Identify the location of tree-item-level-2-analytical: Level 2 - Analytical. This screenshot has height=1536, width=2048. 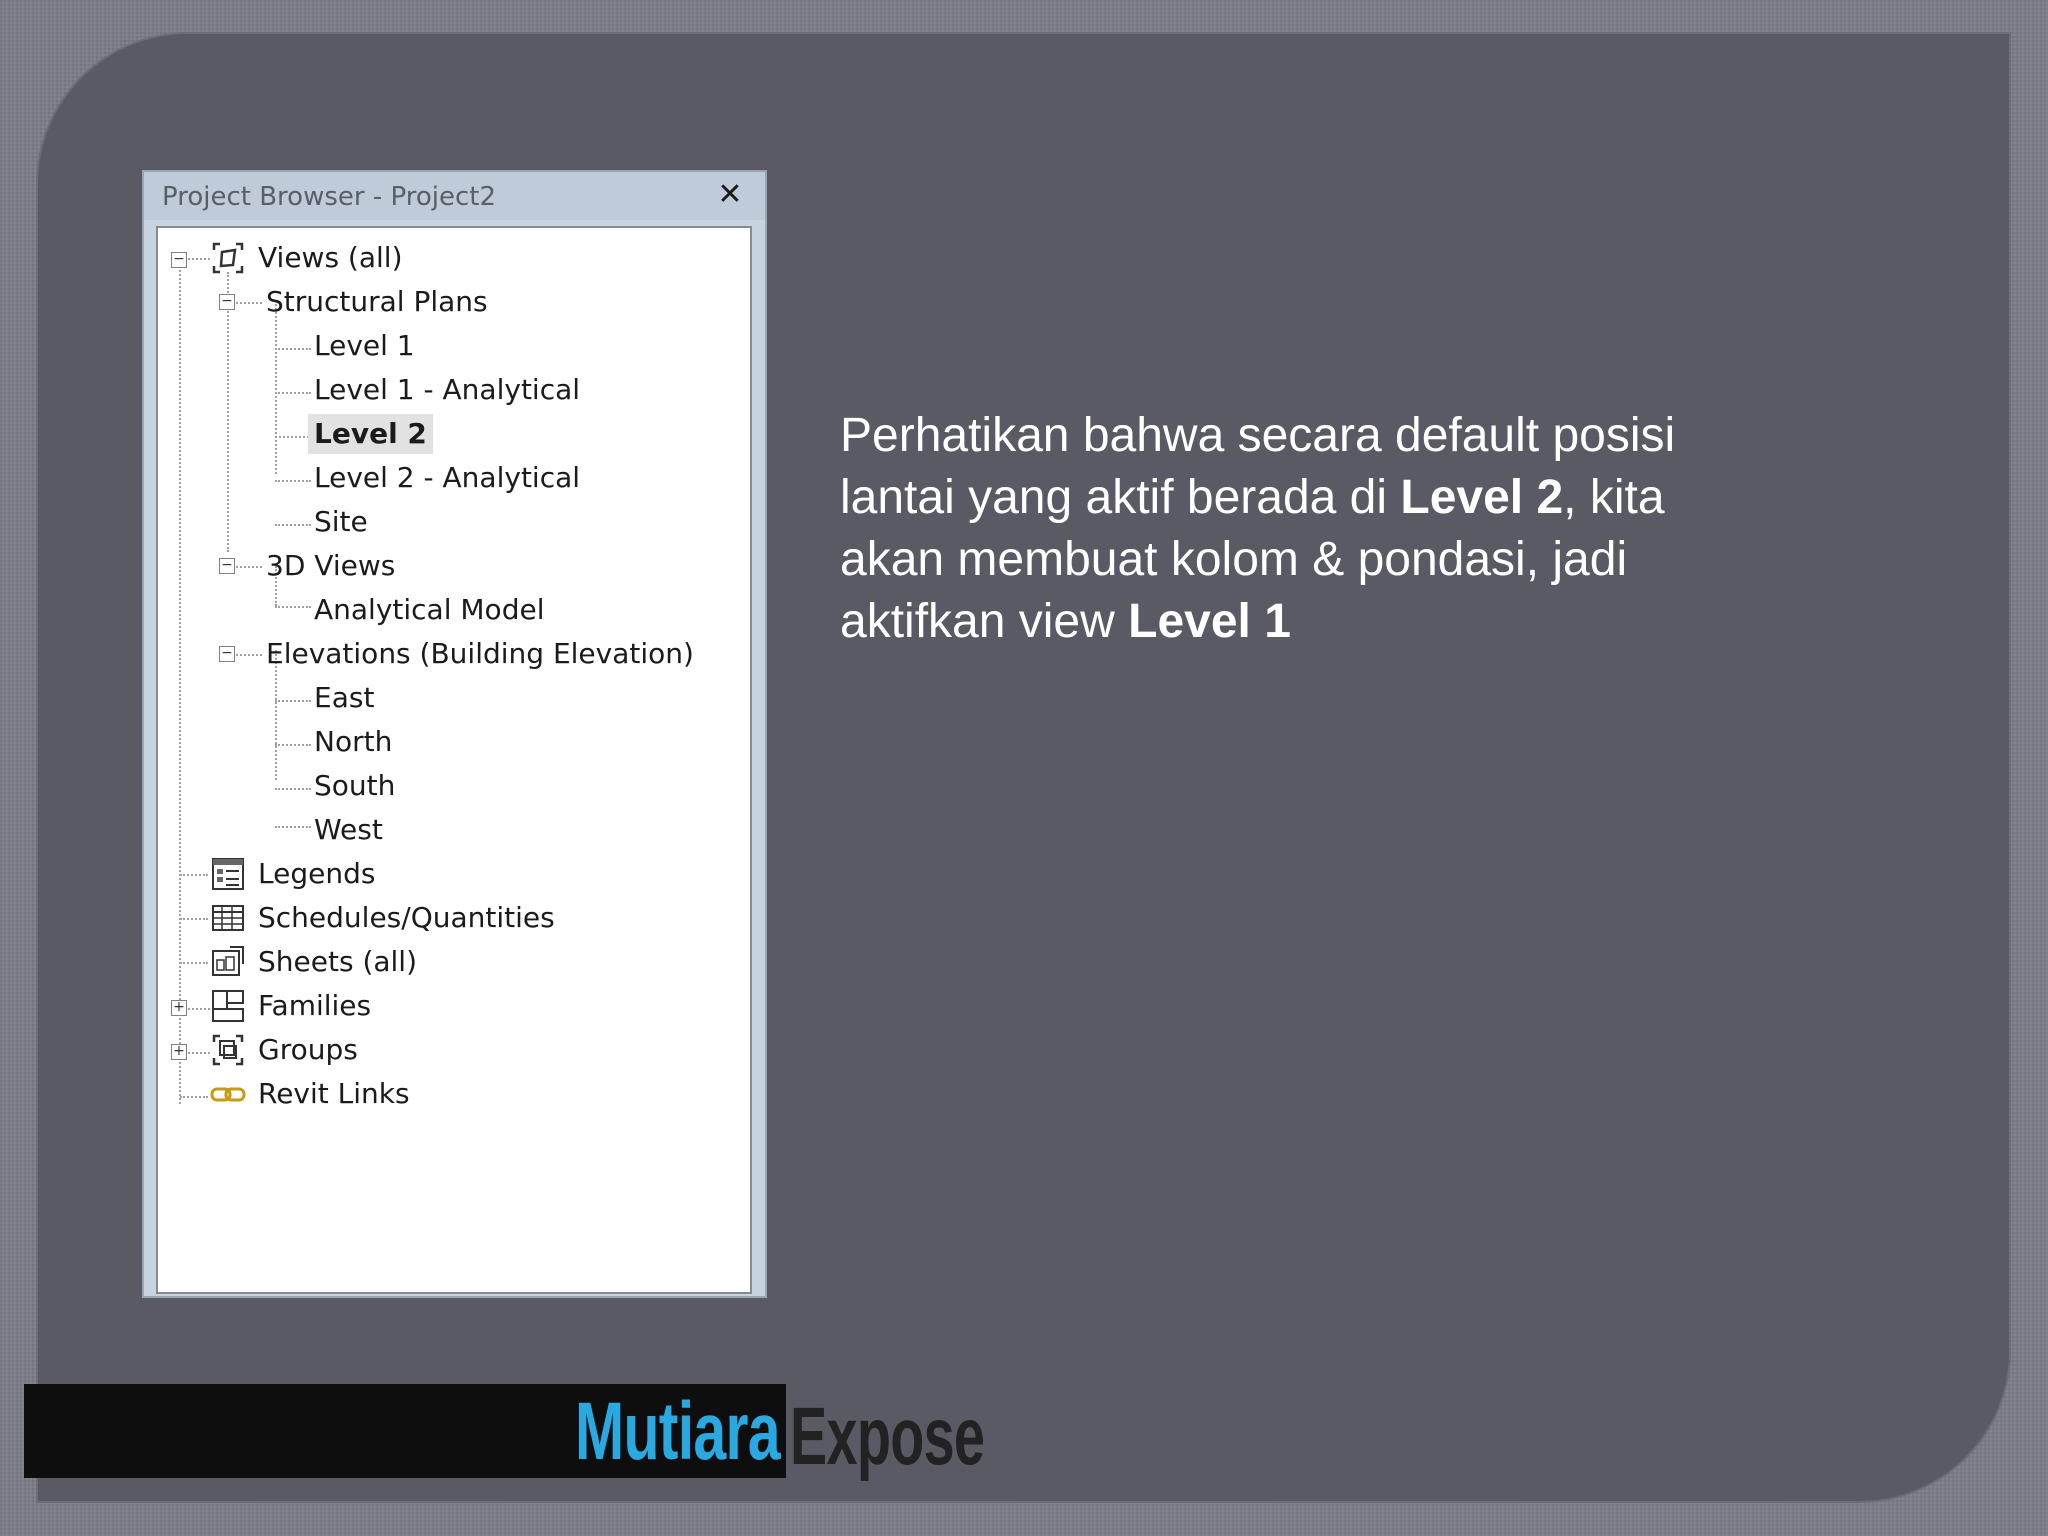
(448, 478).